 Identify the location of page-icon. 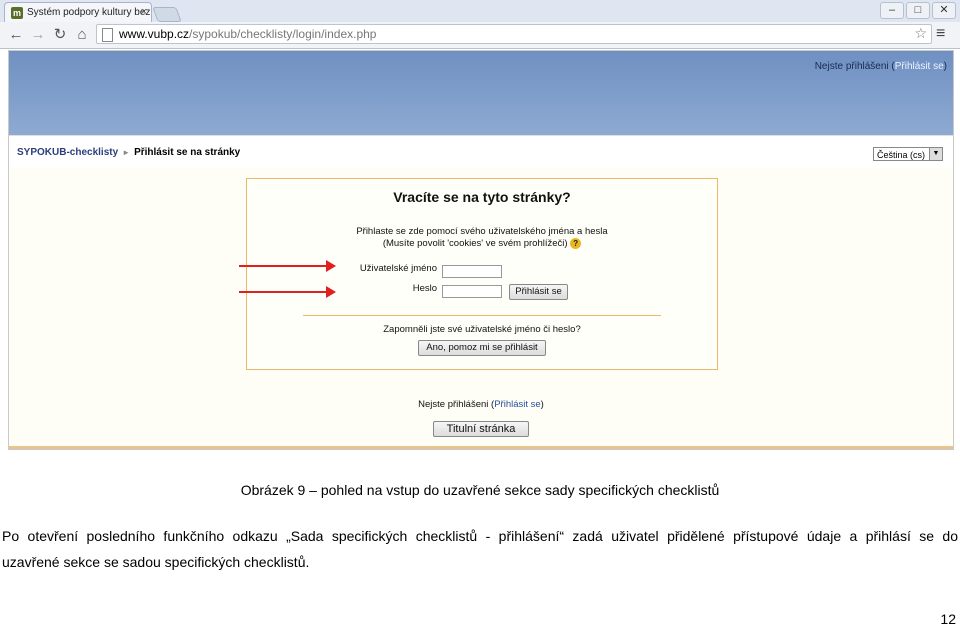
(107, 35).